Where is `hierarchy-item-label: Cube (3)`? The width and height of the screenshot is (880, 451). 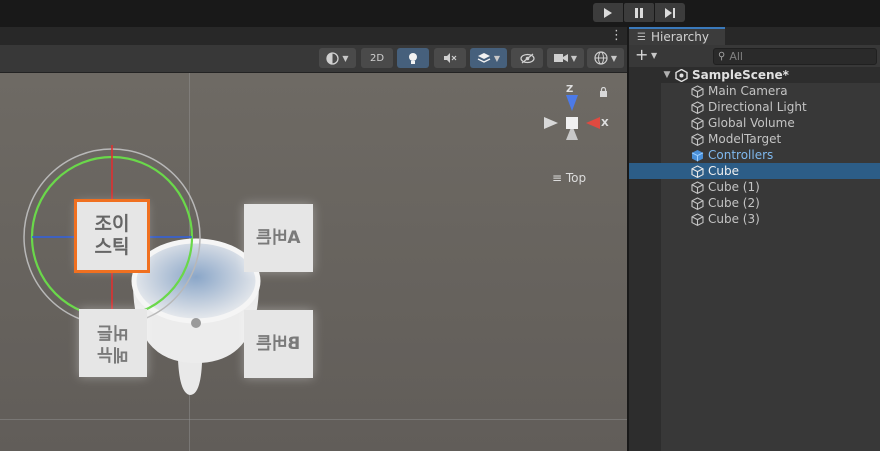 hierarchy-item-label: Cube (3) is located at coordinates (734, 219).